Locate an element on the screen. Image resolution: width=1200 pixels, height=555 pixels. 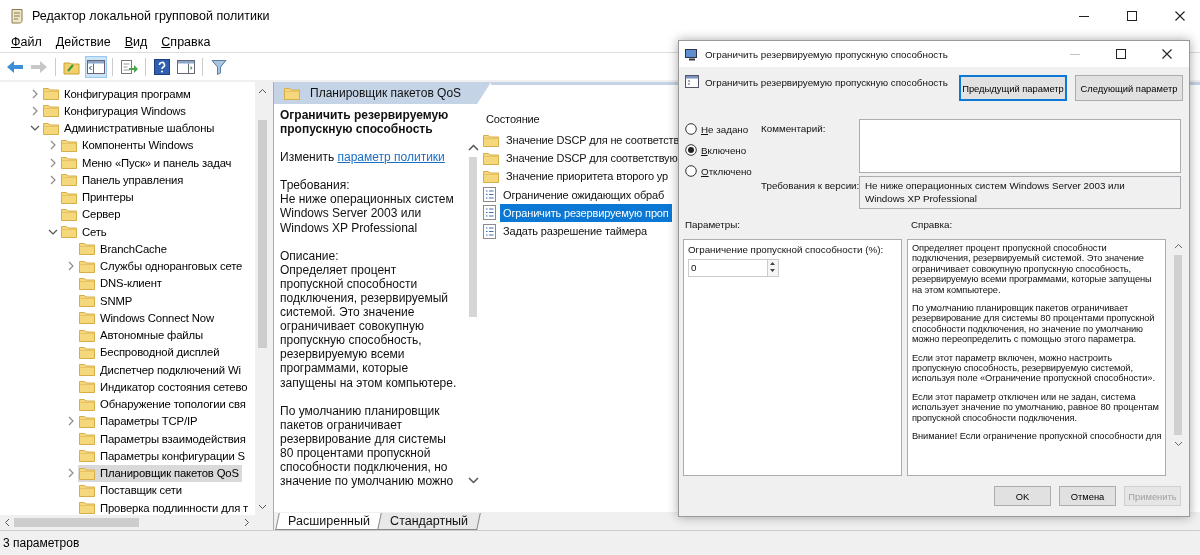
menu-item: Файл is located at coordinates (26, 42).